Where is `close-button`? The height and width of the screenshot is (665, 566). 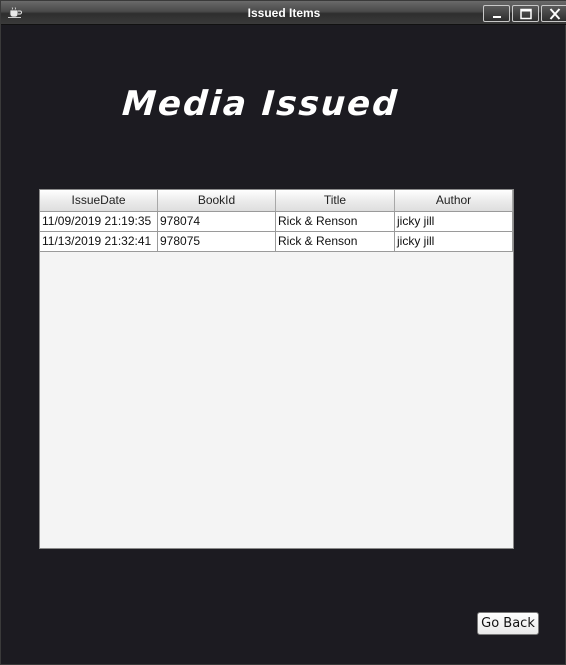 close-button is located at coordinates (553, 13).